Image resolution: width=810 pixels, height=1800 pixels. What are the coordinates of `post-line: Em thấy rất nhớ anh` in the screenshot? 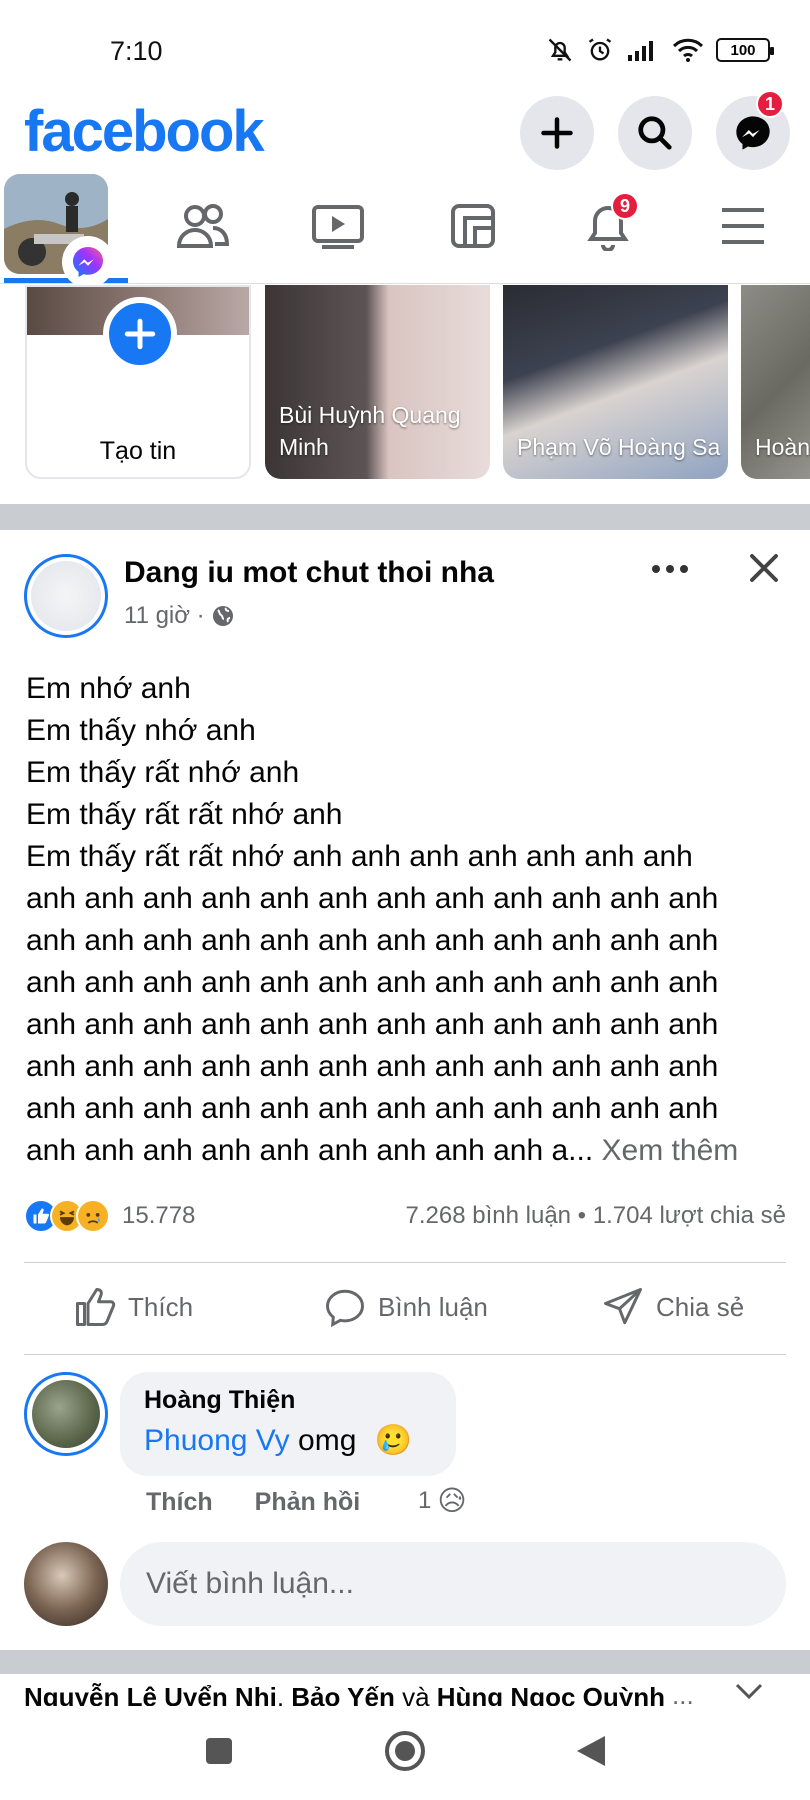 It's located at (163, 772).